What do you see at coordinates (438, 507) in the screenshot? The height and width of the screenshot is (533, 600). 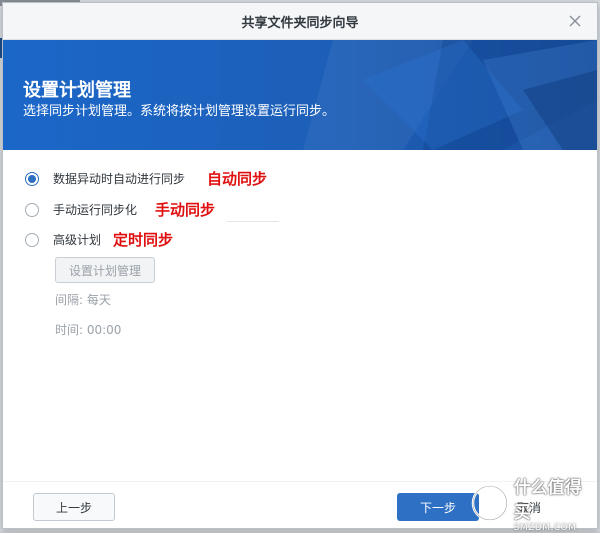 I see `next-button: 下一步` at bounding box center [438, 507].